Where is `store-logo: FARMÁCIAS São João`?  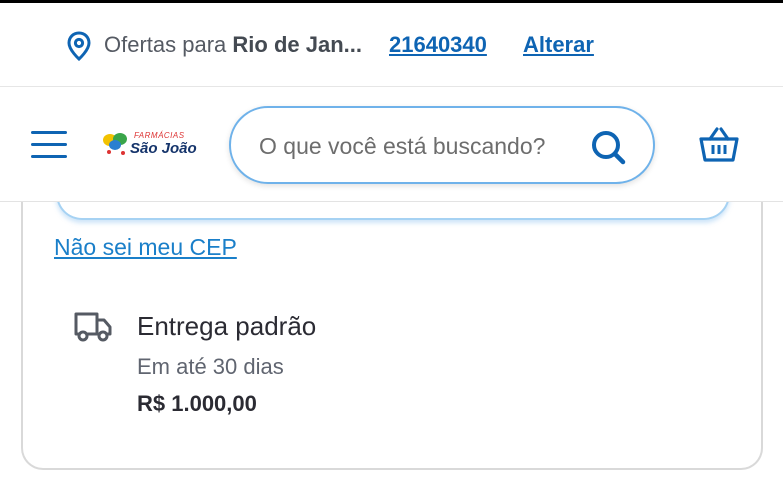
store-logo: FARMÁCIAS São João is located at coordinates (149, 145).